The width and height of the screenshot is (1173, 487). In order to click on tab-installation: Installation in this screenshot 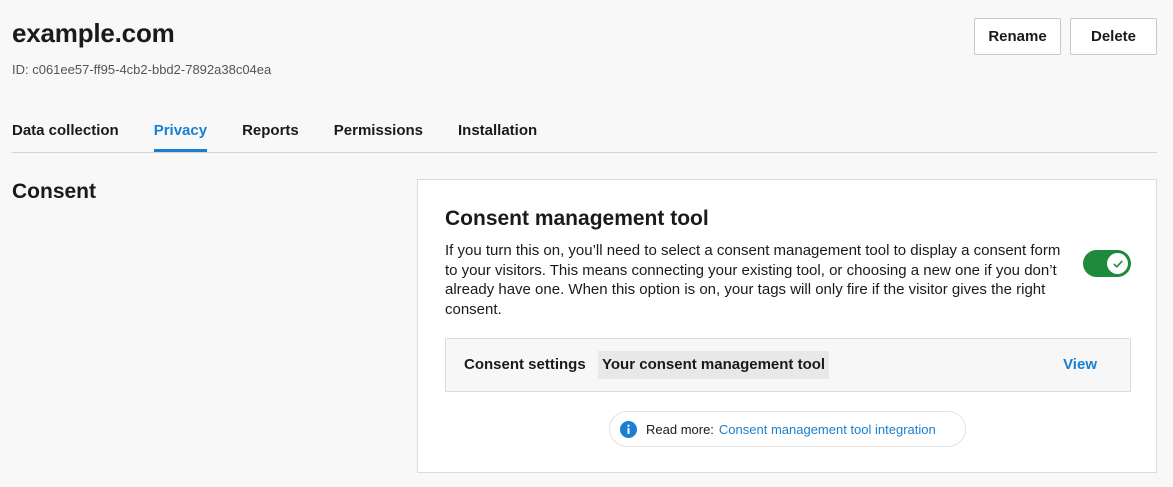, I will do `click(497, 131)`.